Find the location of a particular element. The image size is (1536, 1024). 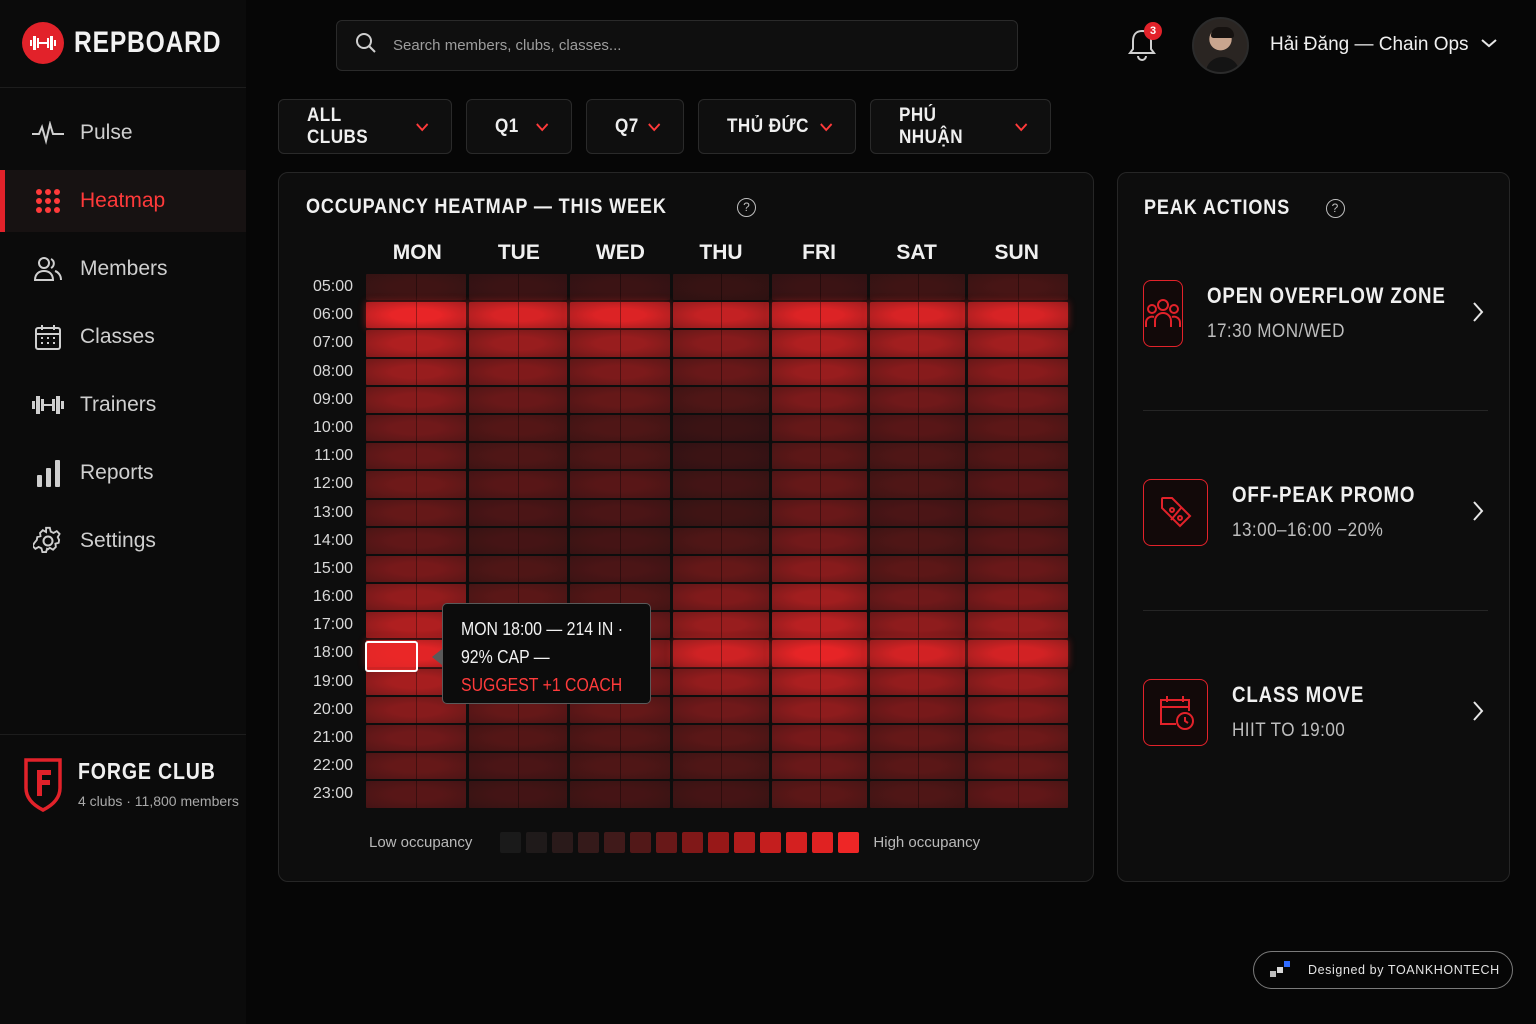

help-icon: ? is located at coordinates (1335, 208).